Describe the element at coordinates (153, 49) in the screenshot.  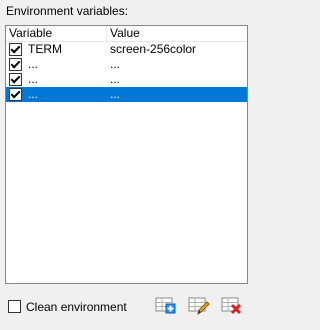
I see `variable-value: screen-256color` at that location.